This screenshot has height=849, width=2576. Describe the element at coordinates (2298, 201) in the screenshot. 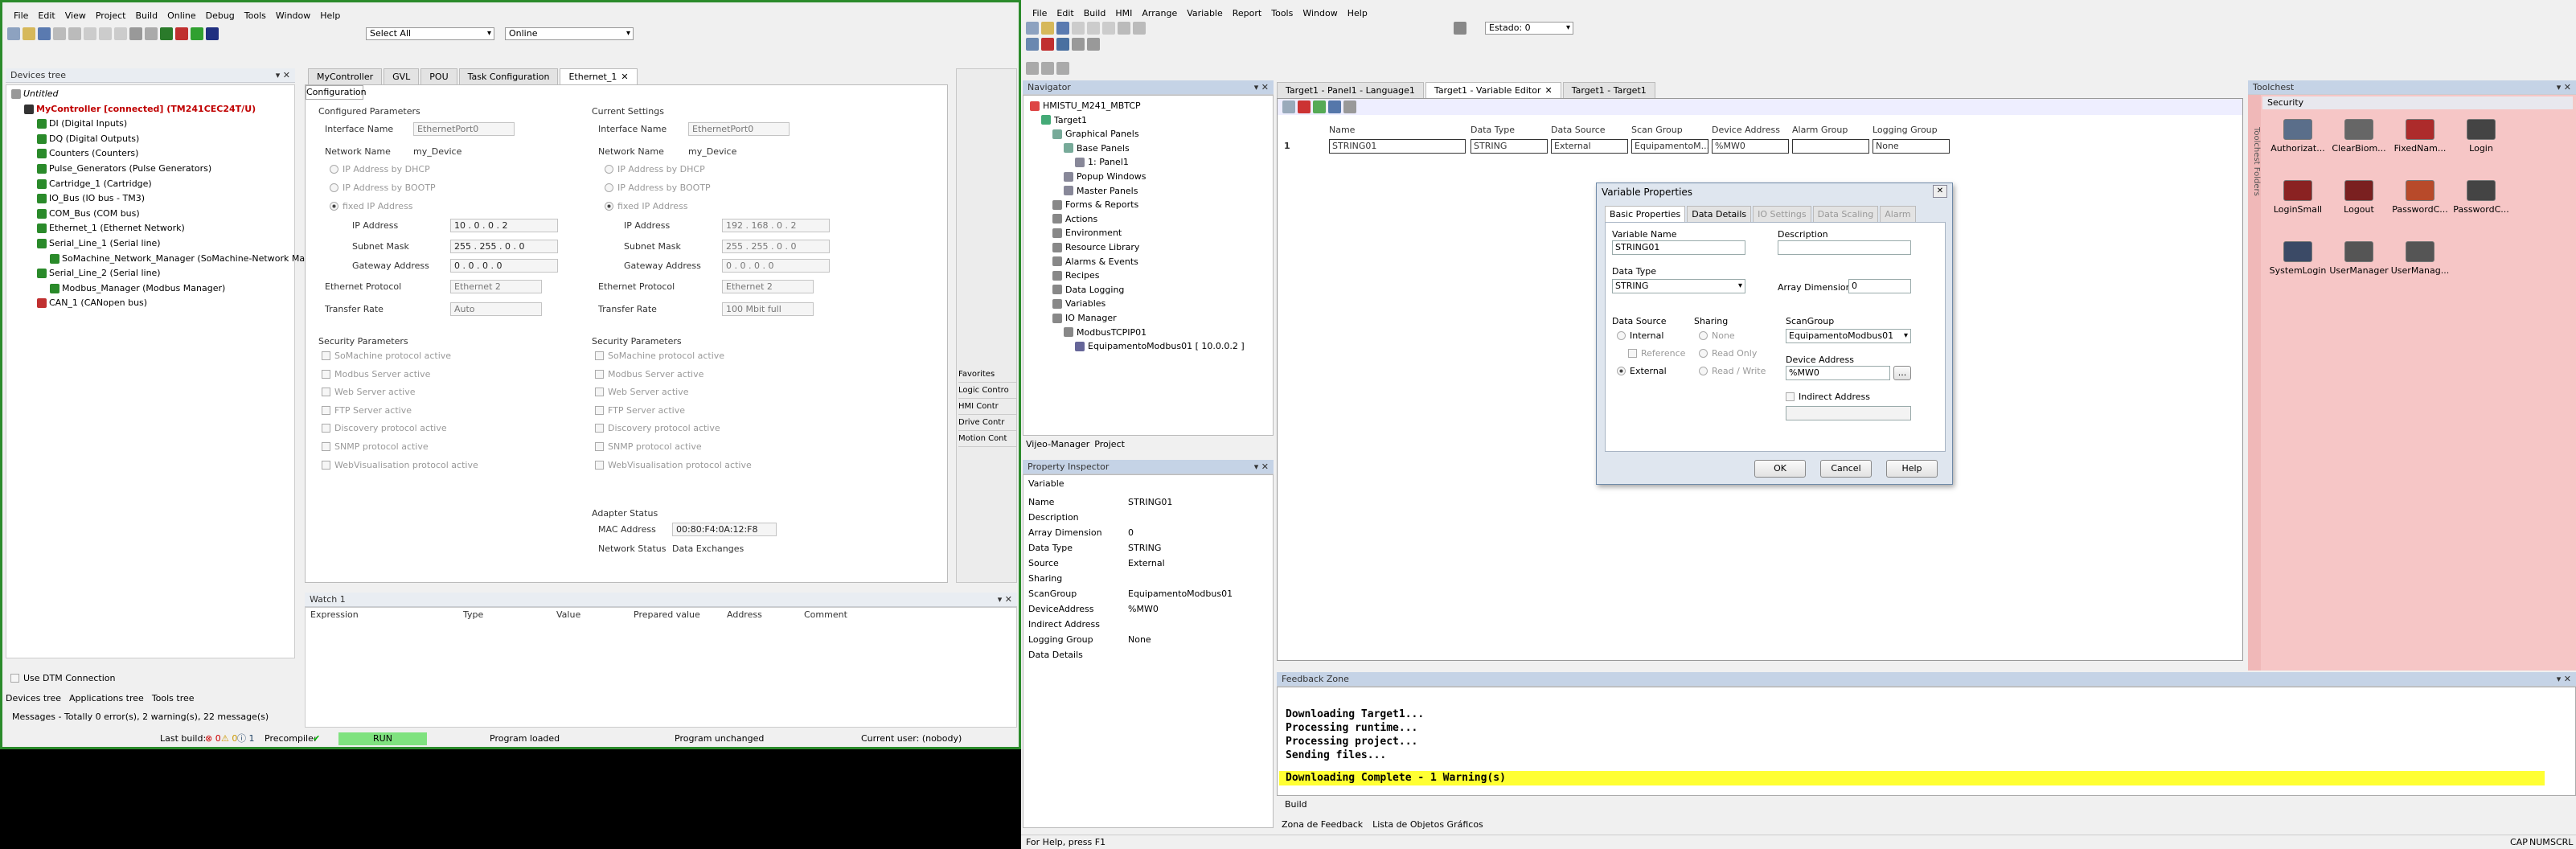

I see `toolchest-item: LoginSmall` at that location.